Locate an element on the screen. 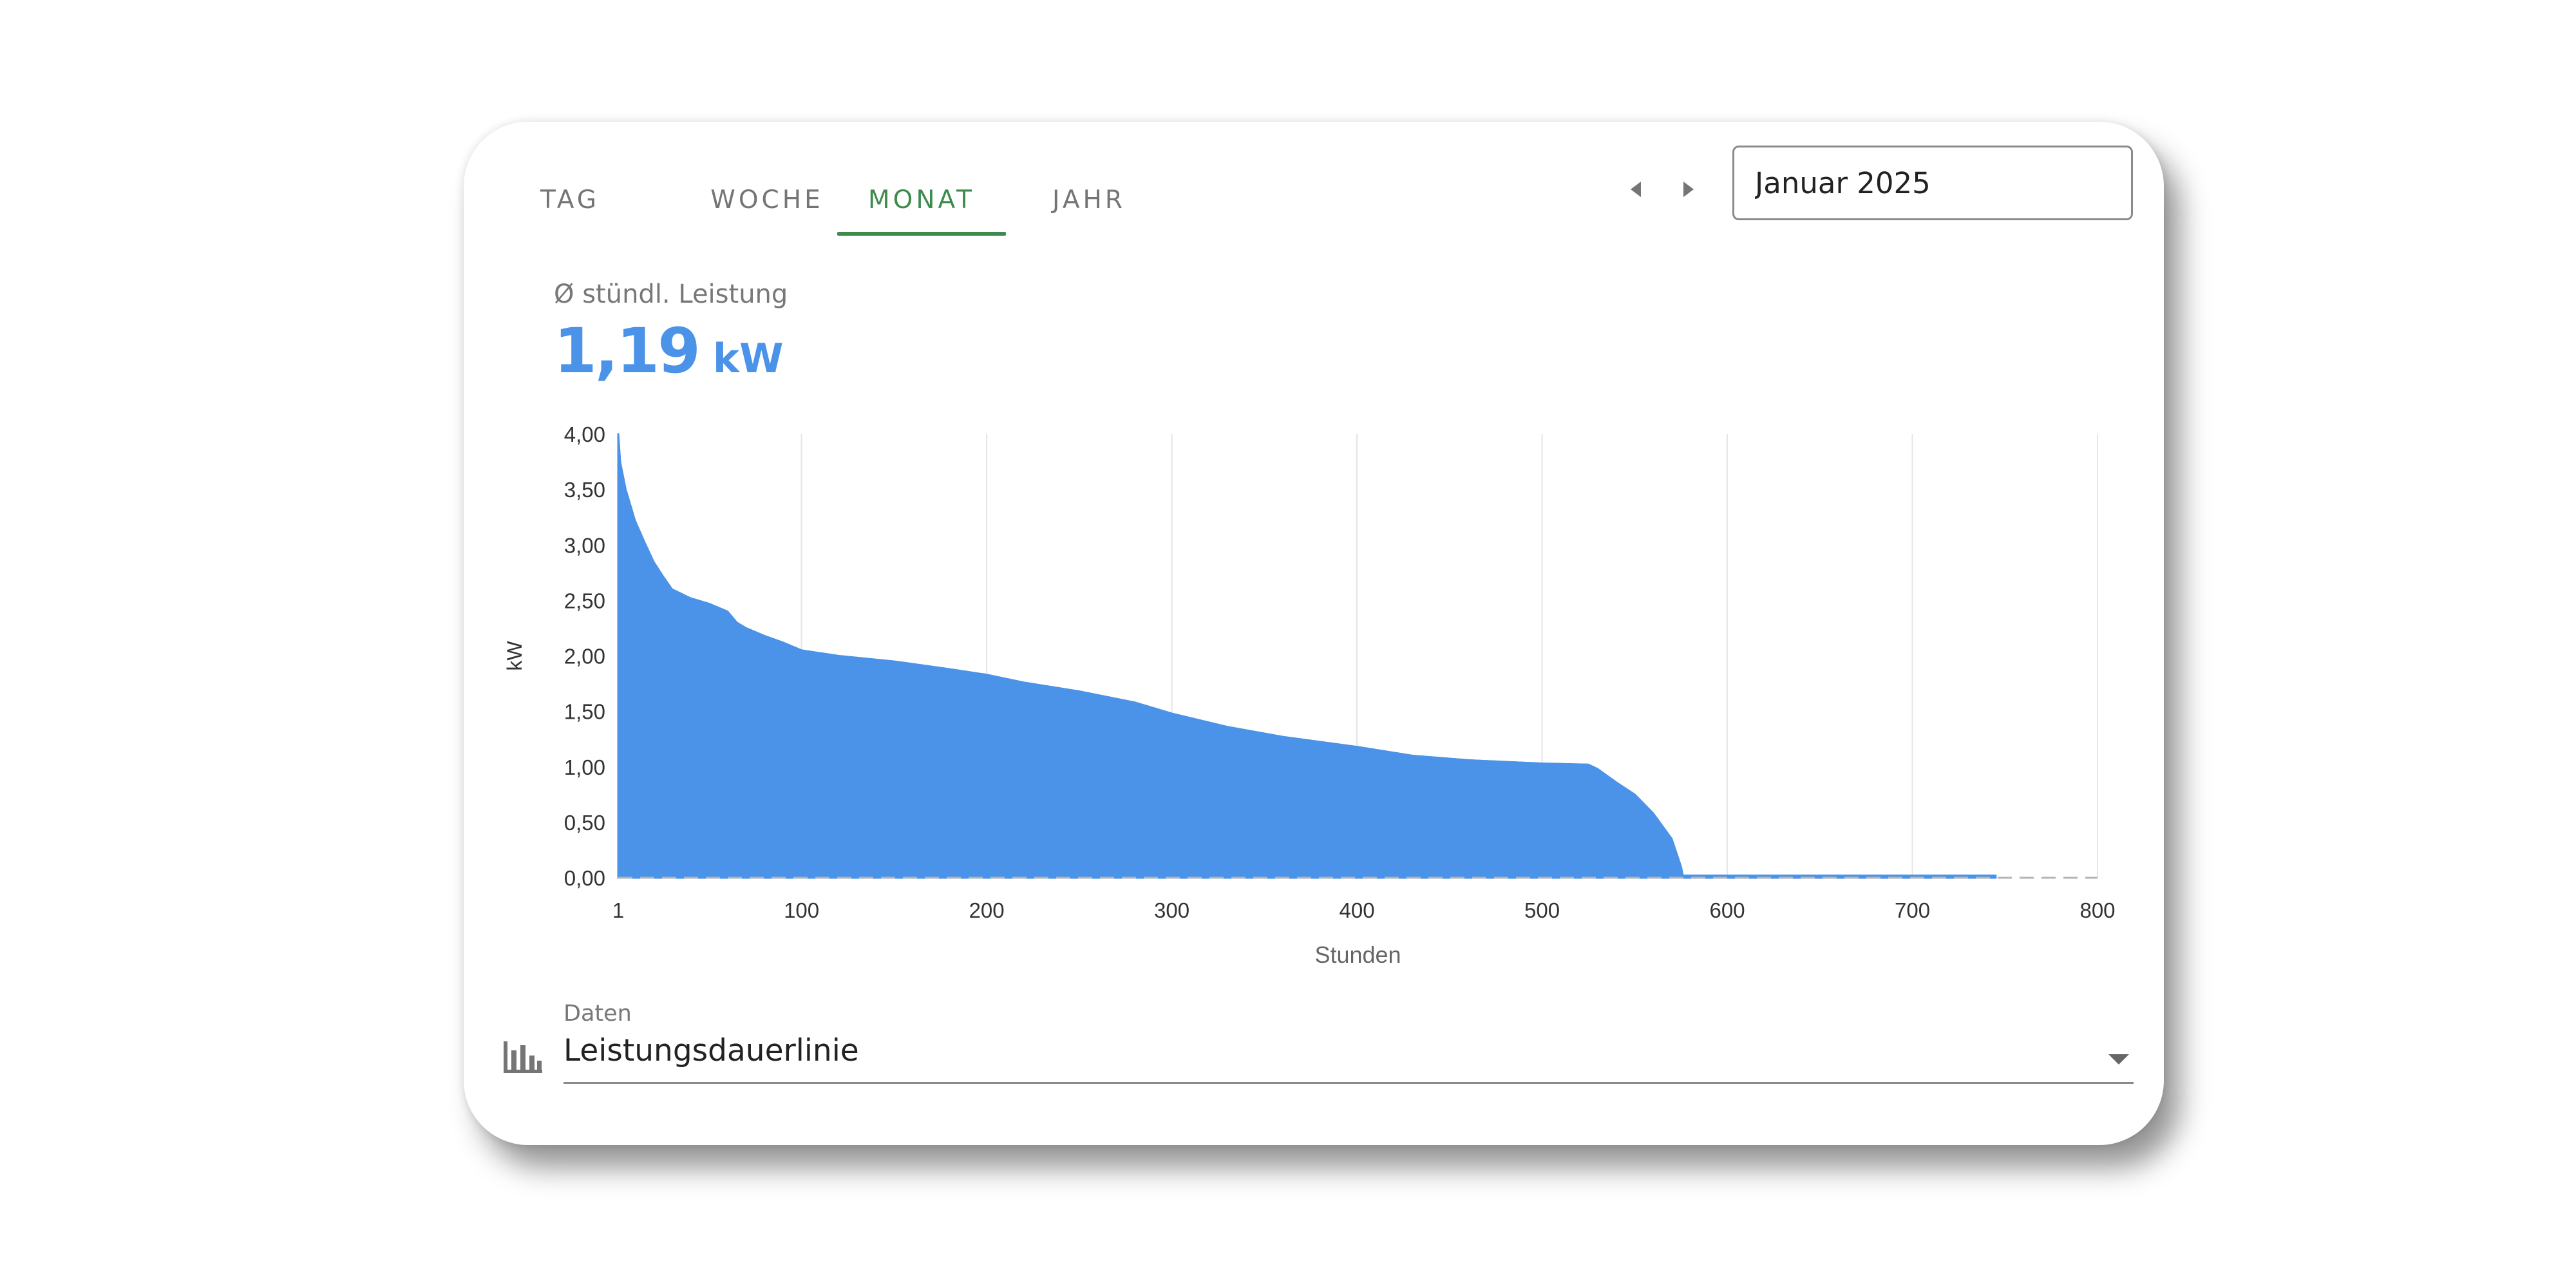 The height and width of the screenshot is (1288, 2576). y-tick-label: 2,00 is located at coordinates (585, 656).